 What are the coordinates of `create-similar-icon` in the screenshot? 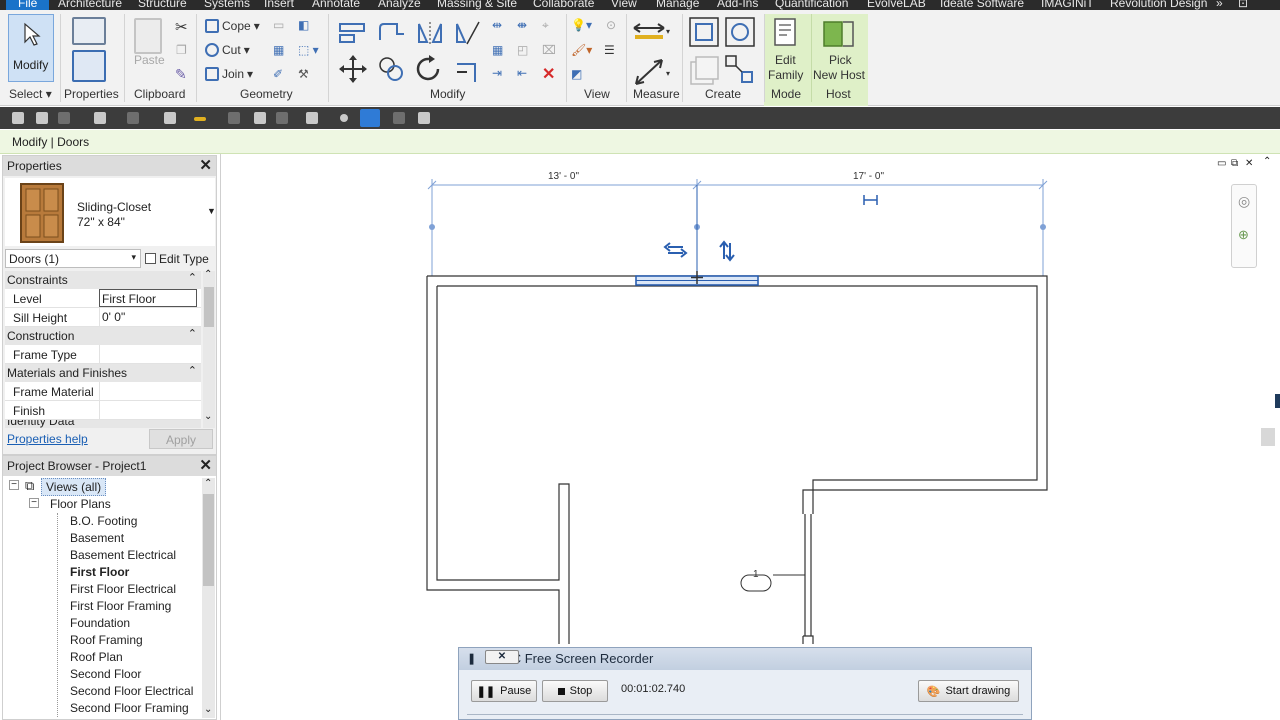 It's located at (740, 32).